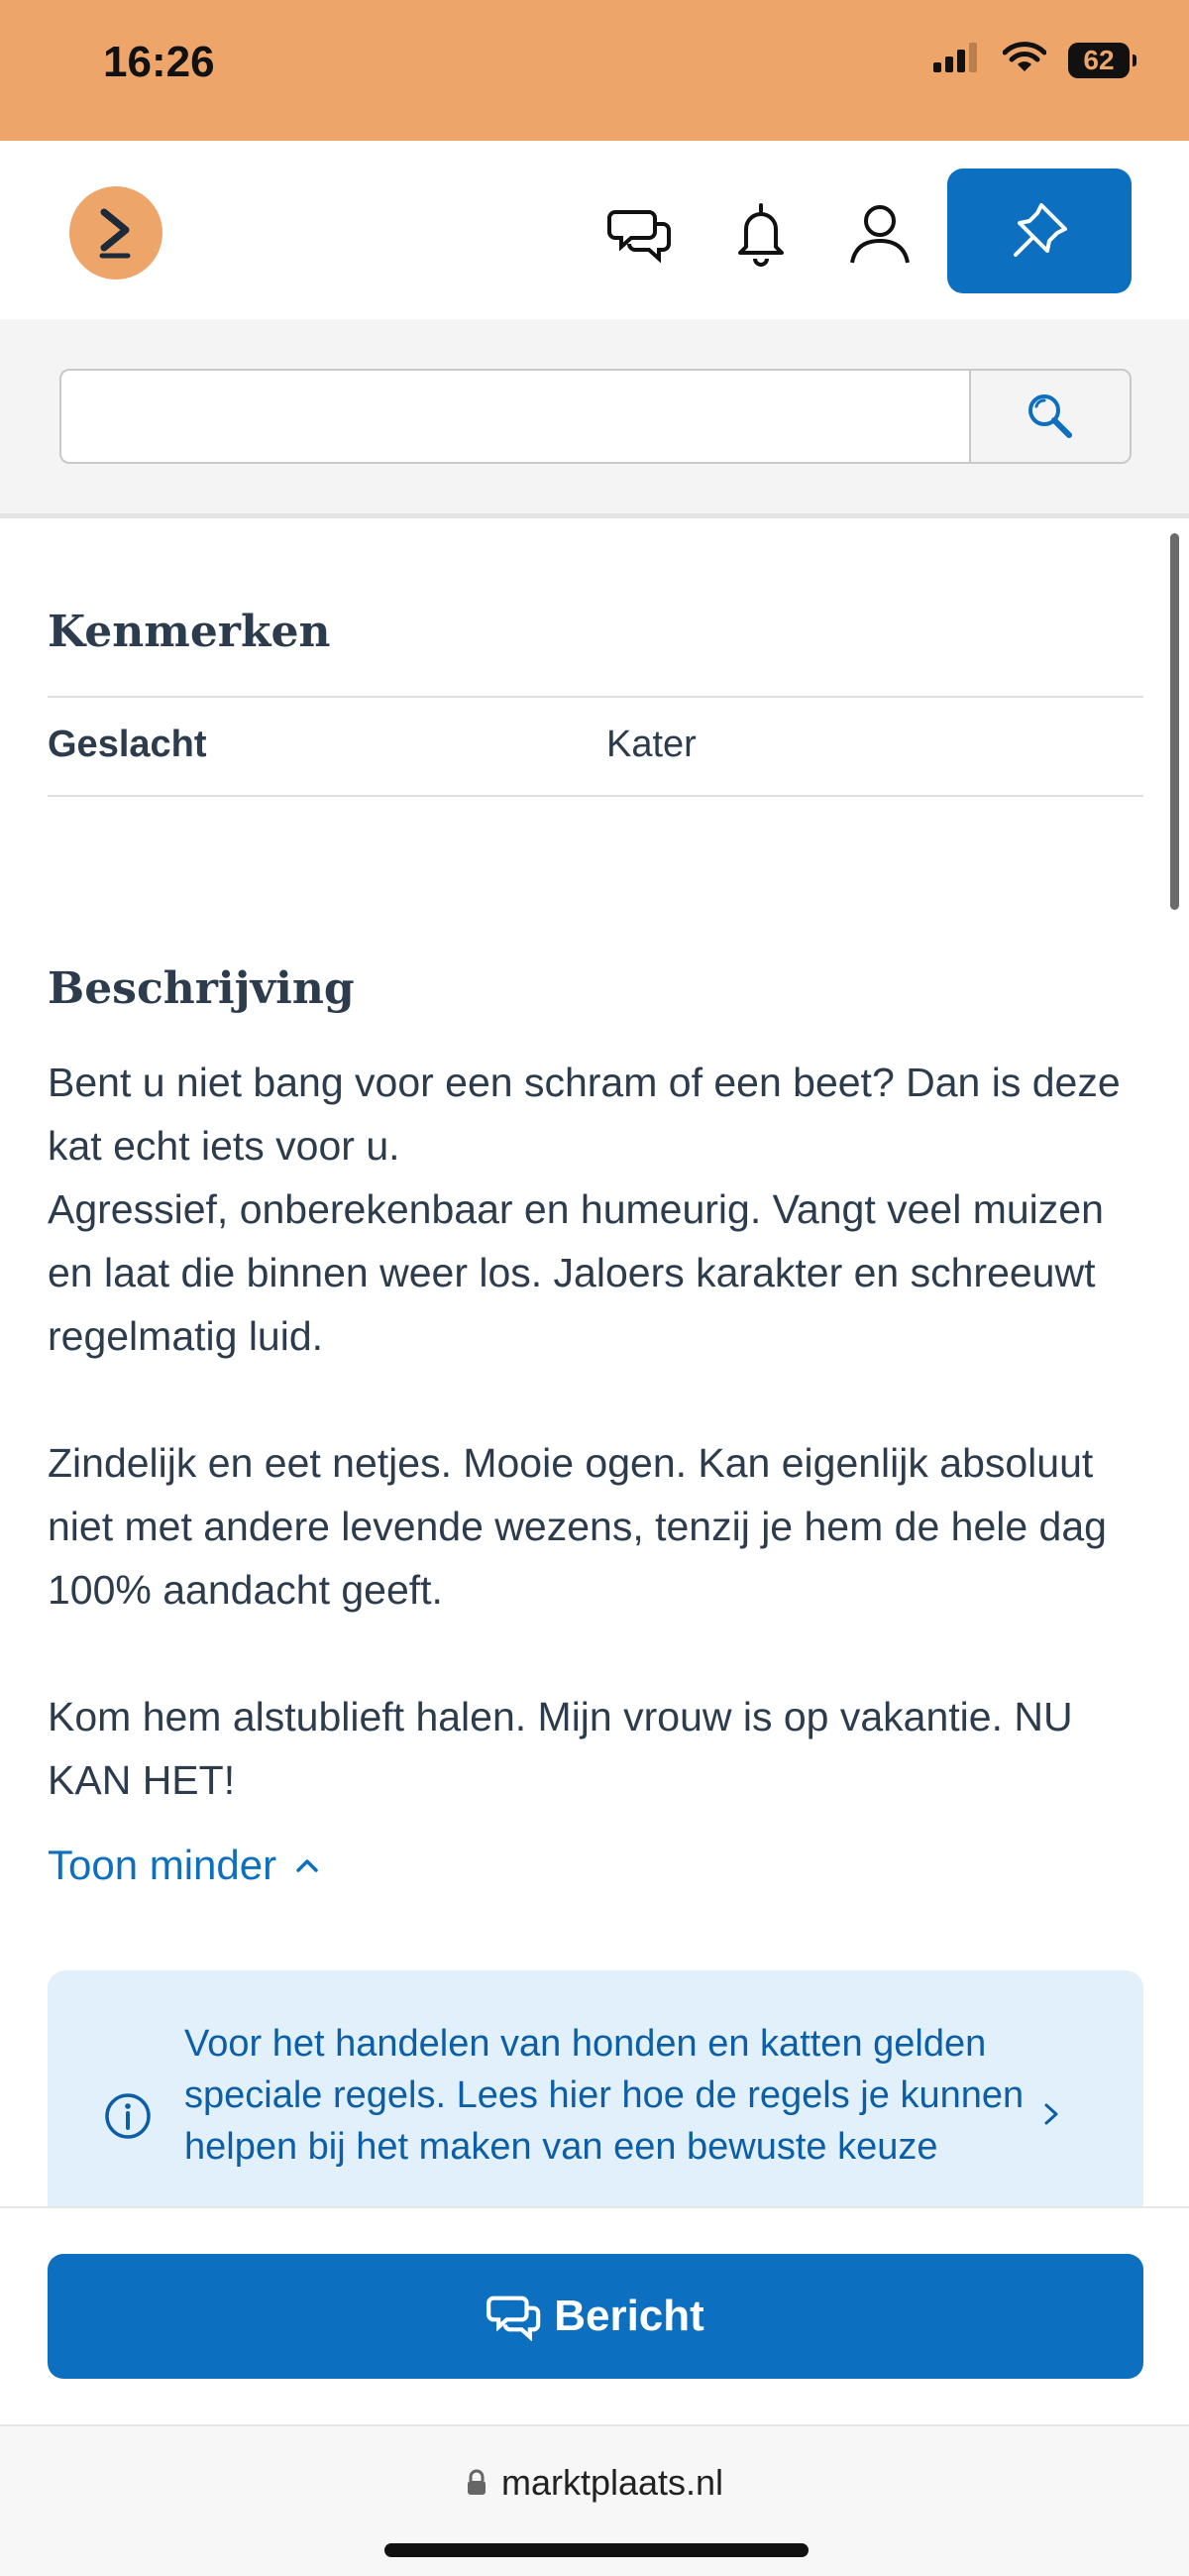 Image resolution: width=1189 pixels, height=2576 pixels. I want to click on info-icon, so click(128, 2116).